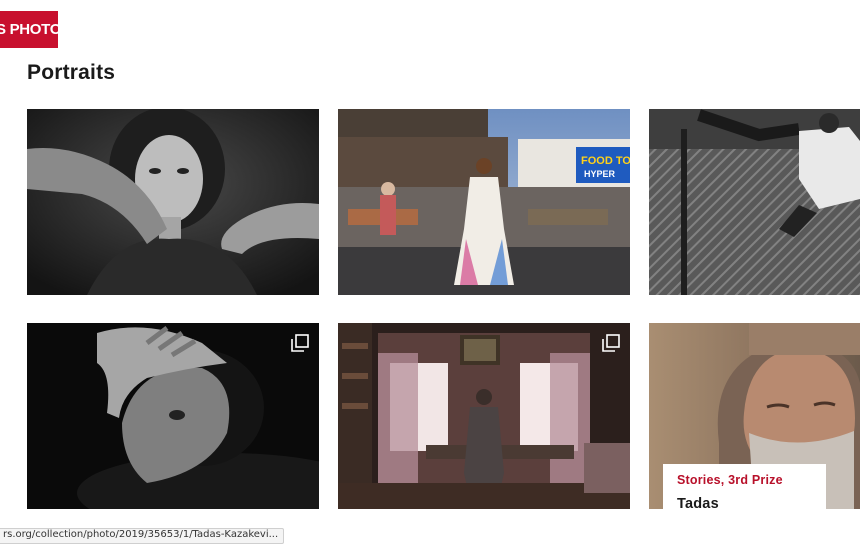 The width and height of the screenshot is (860, 544). I want to click on brand-logo-text: S PHOTO, so click(29, 29).